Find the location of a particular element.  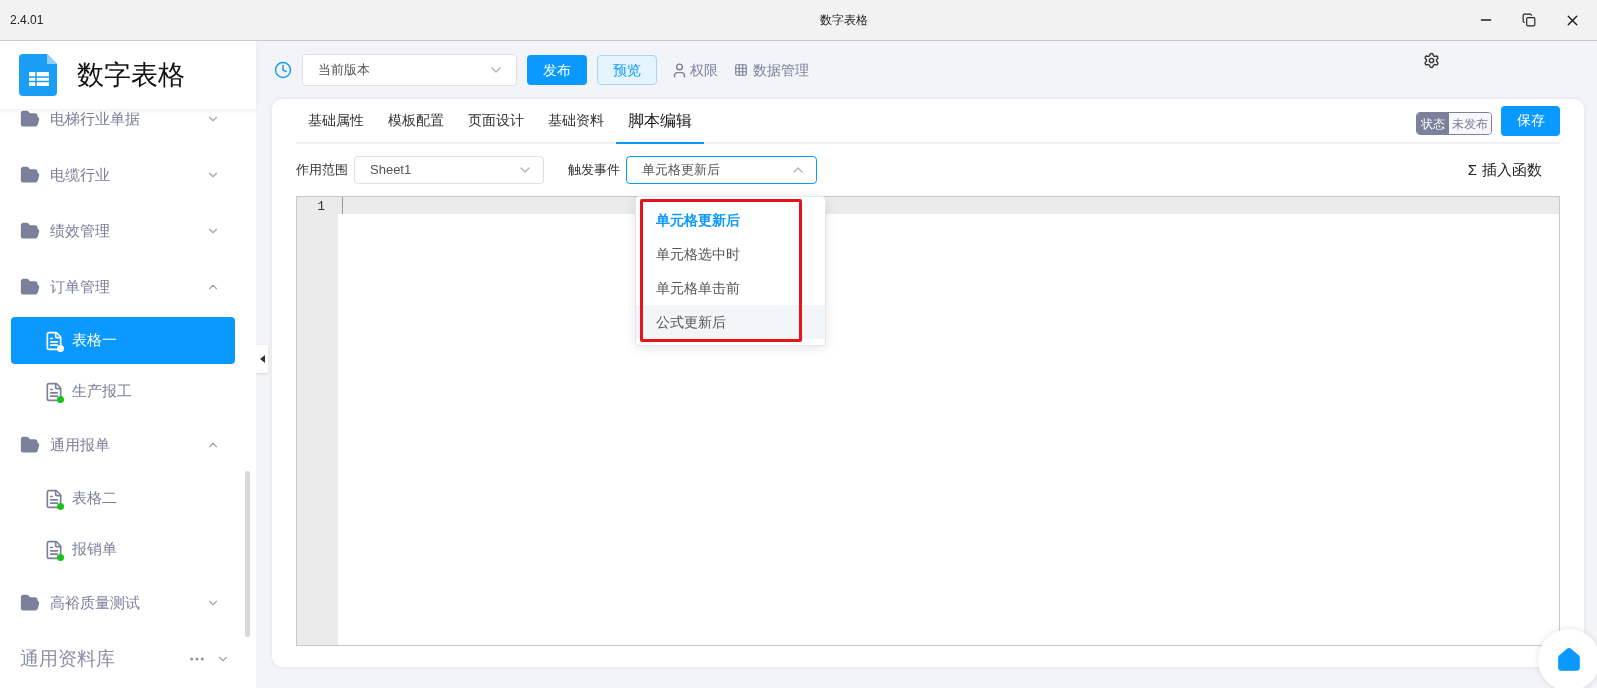

sidebar-item: 生产报工 is located at coordinates (123, 391).